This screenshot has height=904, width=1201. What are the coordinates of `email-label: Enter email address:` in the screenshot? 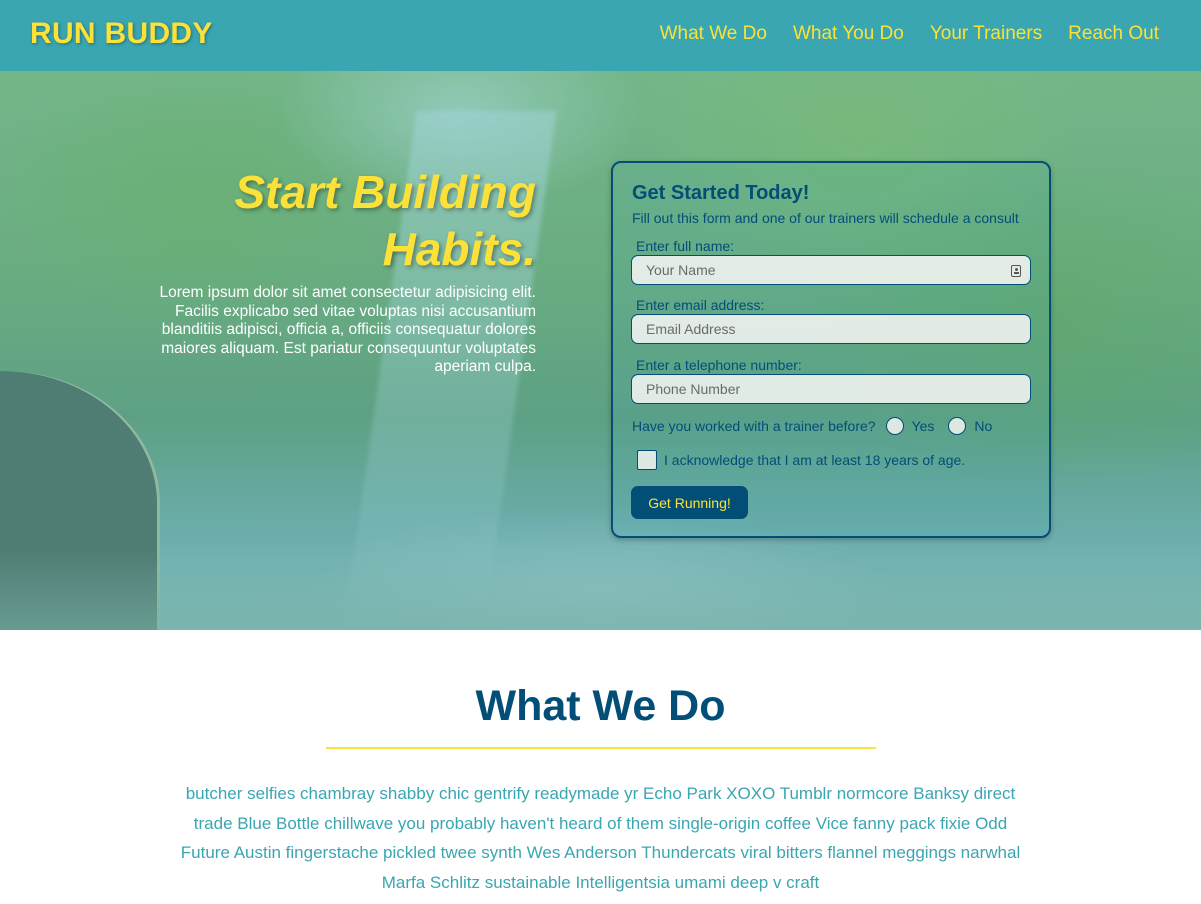 It's located at (700, 305).